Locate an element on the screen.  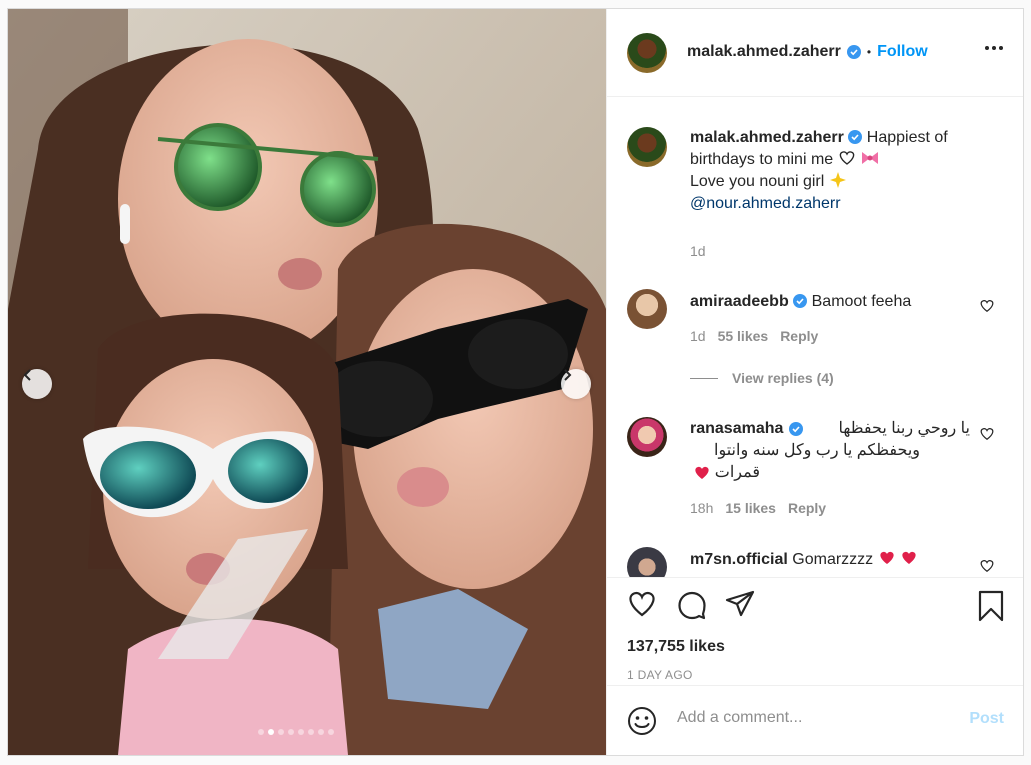
post-comment-button: Post is located at coordinates (986, 719).